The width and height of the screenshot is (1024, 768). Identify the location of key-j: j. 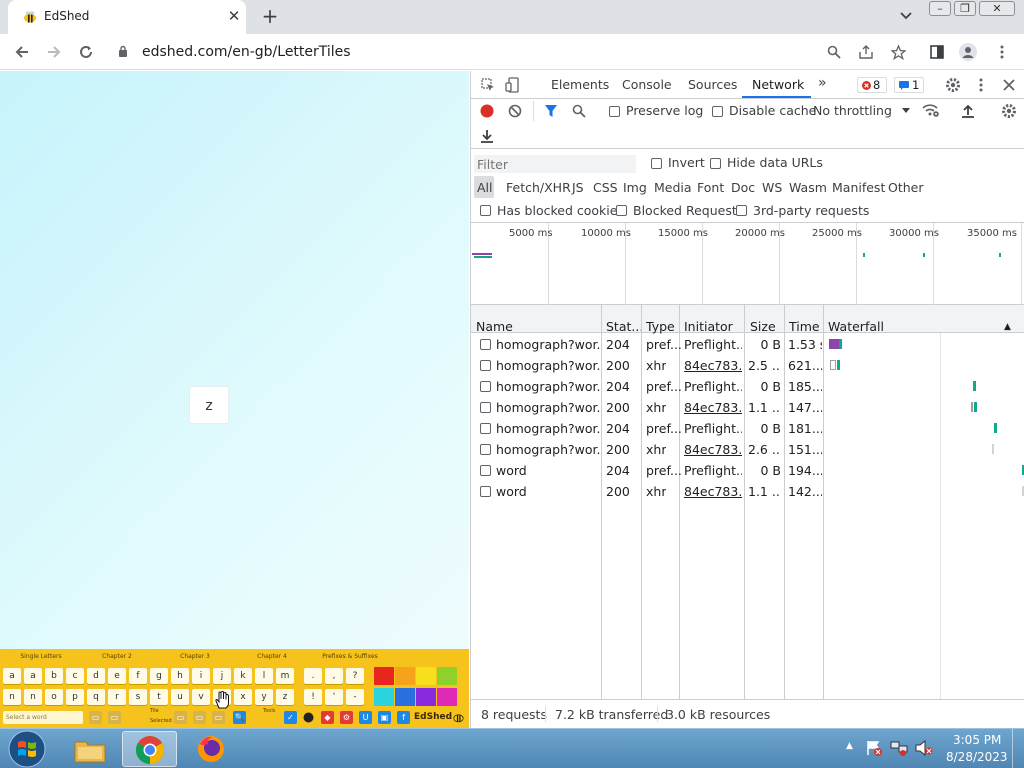
(222, 676).